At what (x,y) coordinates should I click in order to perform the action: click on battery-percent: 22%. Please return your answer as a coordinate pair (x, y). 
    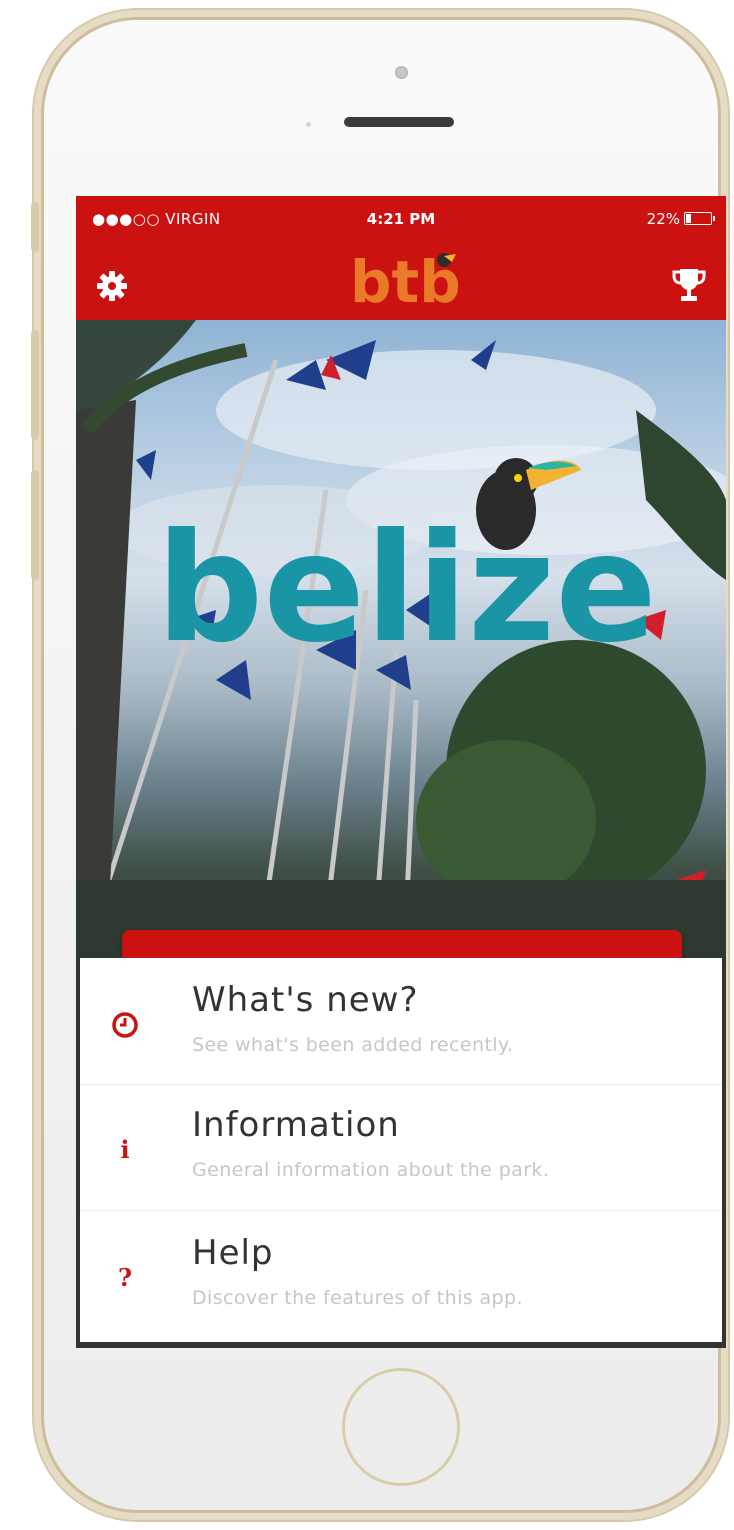
    Looking at the image, I should click on (663, 219).